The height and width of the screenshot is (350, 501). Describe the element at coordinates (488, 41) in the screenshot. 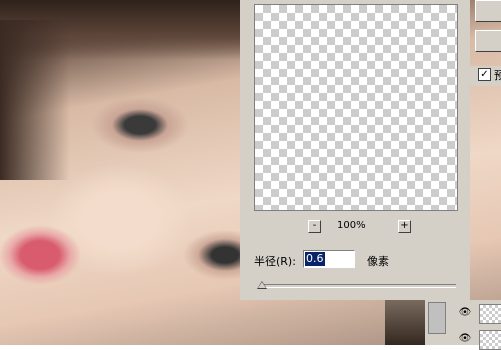

I see `cancel-button` at that location.